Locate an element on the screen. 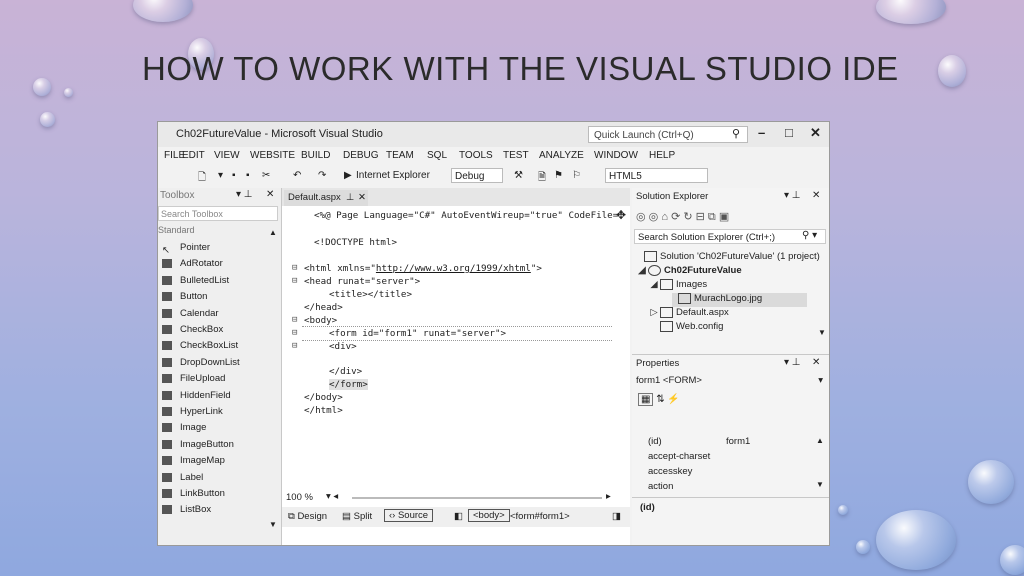 The height and width of the screenshot is (576, 1024). toolbox-item: Calendar is located at coordinates (212, 313).